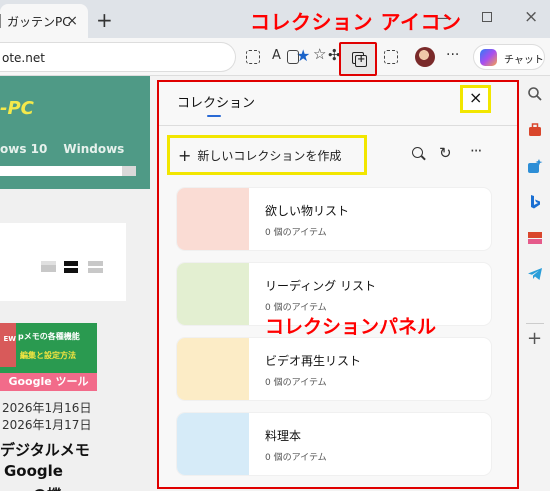 The height and width of the screenshot is (491, 550). What do you see at coordinates (129, 171) in the screenshot?
I see `site-search-button` at bounding box center [129, 171].